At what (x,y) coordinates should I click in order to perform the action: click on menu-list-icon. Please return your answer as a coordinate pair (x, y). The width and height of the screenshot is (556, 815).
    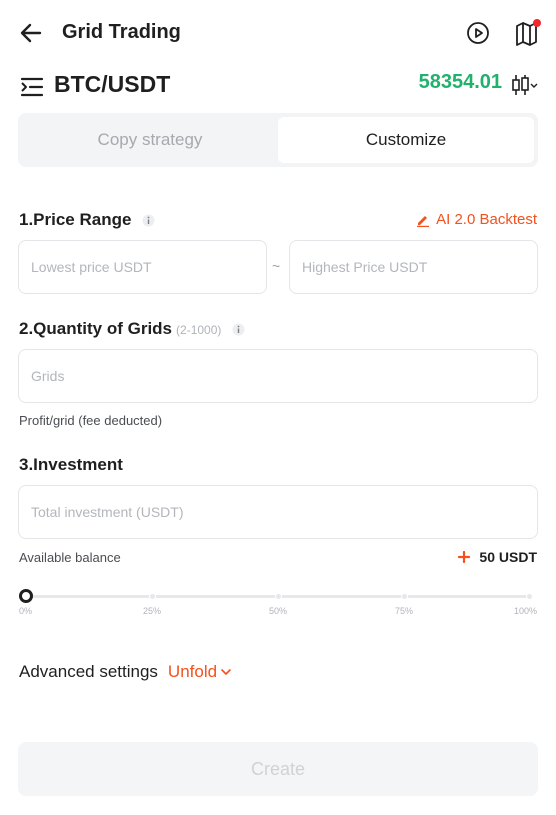
    Looking at the image, I should click on (32, 87).